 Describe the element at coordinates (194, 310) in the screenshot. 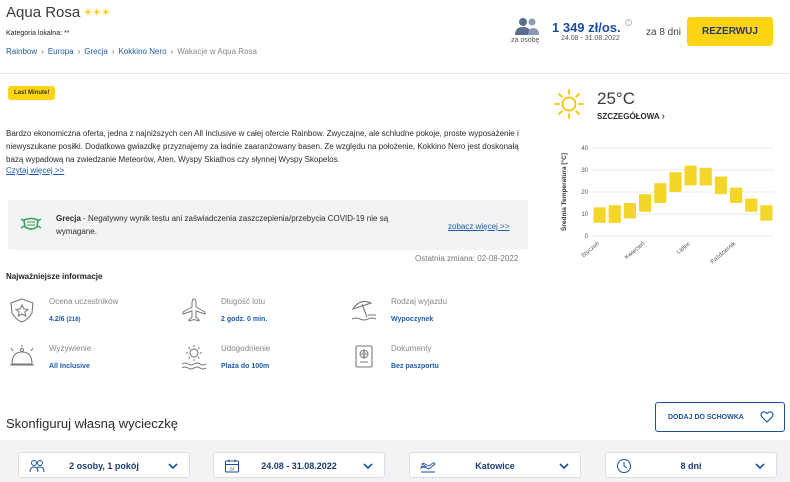

I see `airplane-icon` at that location.